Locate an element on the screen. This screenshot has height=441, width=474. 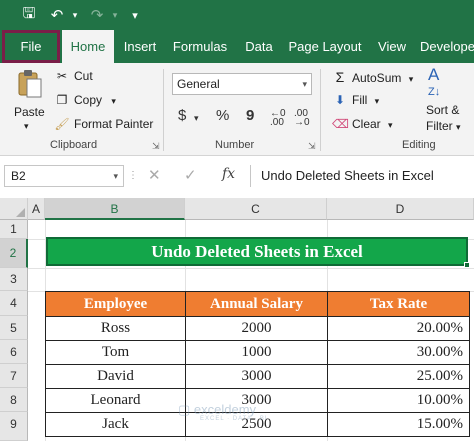
insert-function-button: fx is located at coordinates (228, 174).